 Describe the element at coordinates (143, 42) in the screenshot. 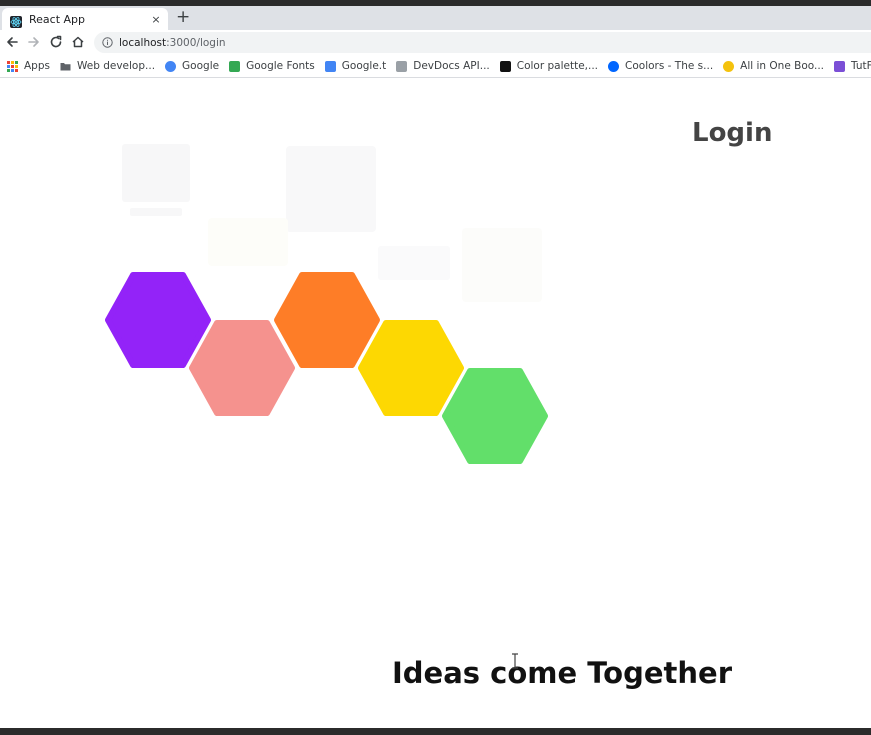

I see `url-host: localhost` at that location.